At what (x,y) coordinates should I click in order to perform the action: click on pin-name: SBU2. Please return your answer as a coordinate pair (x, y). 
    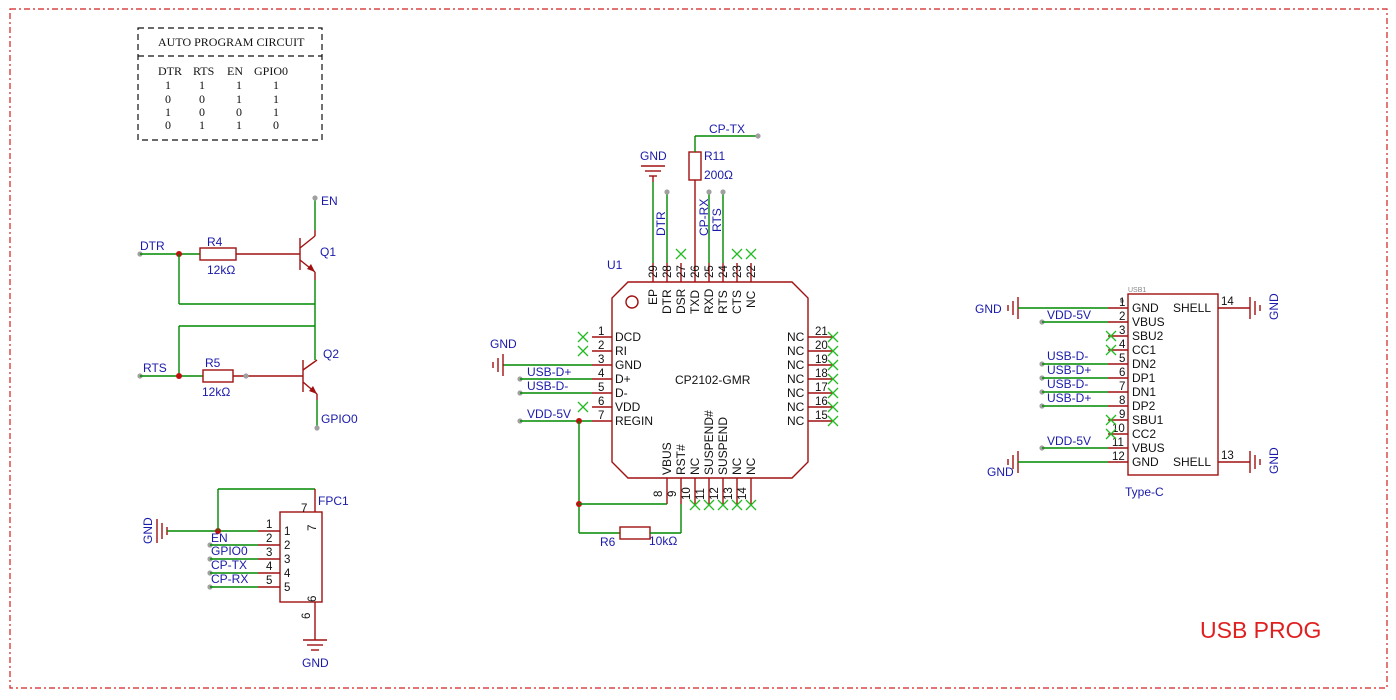
    Looking at the image, I should click on (1148, 336).